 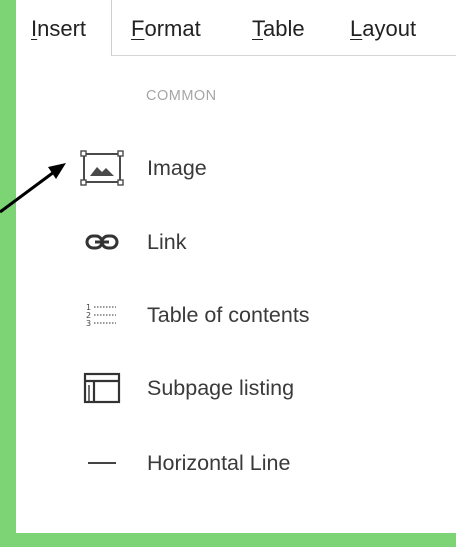 I want to click on menu-table: Table, so click(x=278, y=29).